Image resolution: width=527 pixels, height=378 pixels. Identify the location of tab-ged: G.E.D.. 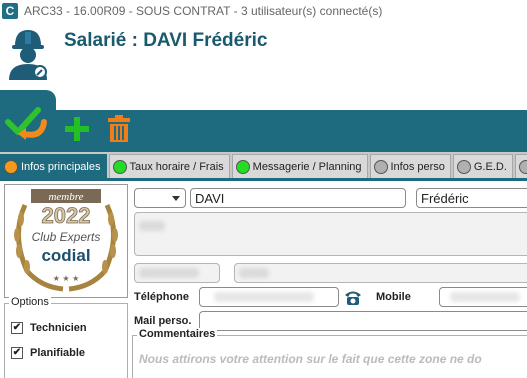
(482, 166).